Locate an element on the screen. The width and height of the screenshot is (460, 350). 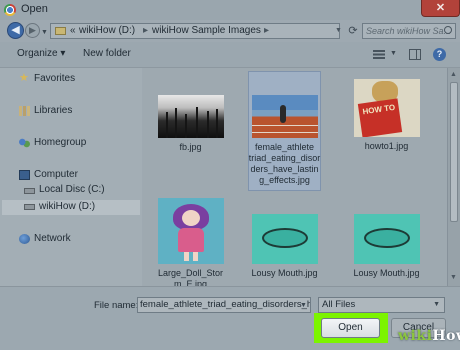
folder-icon is located at coordinates (60, 31).